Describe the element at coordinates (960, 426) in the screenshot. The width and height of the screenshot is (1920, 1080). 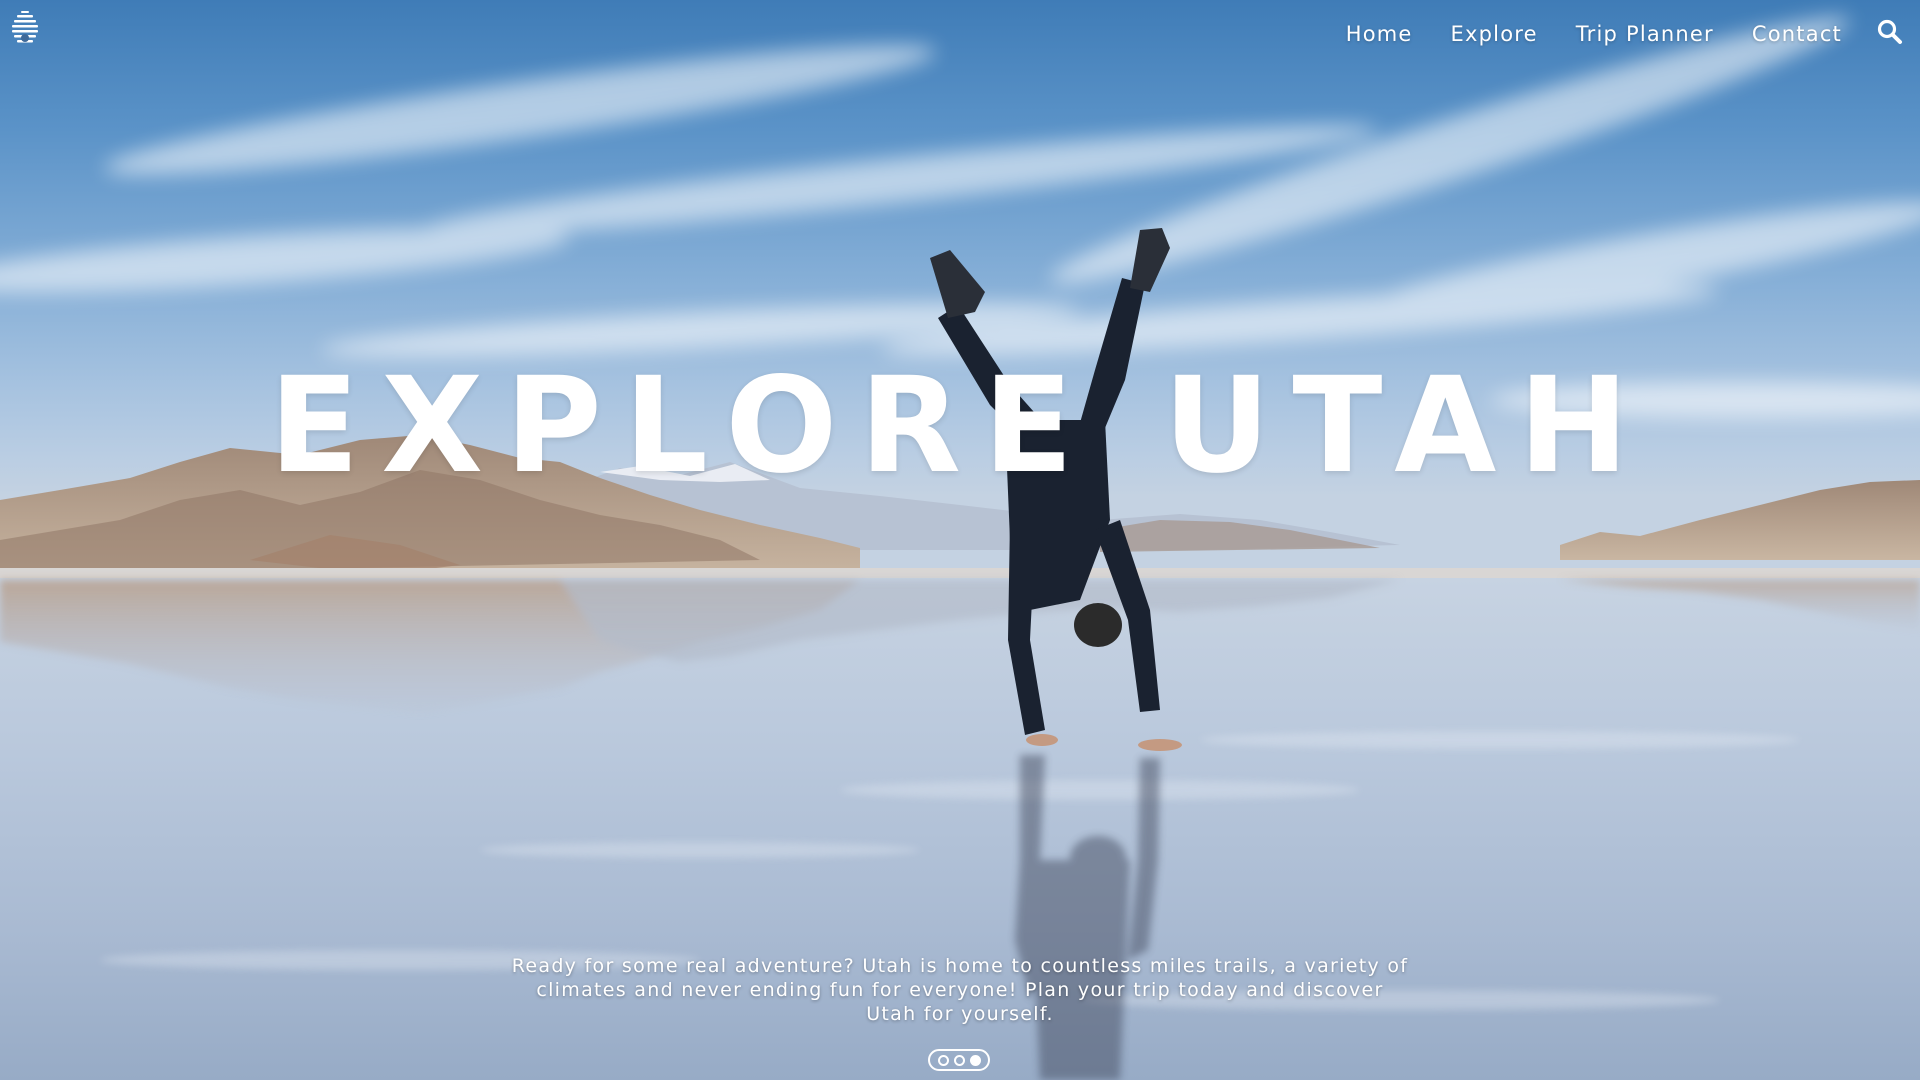
I see `hero-title: EXPLORE UTAH` at that location.